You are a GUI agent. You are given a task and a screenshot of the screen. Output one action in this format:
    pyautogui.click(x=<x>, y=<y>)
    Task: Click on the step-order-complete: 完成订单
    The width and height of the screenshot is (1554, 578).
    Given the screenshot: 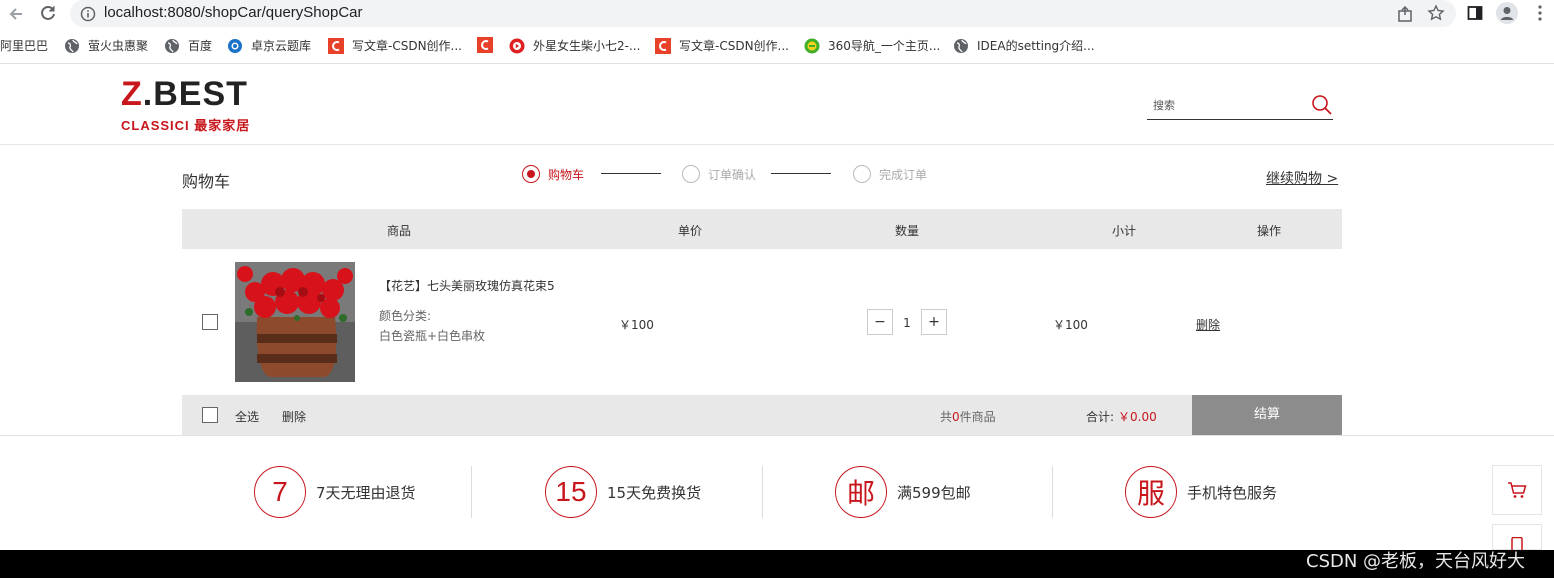 What is the action you would take?
    pyautogui.click(x=890, y=174)
    